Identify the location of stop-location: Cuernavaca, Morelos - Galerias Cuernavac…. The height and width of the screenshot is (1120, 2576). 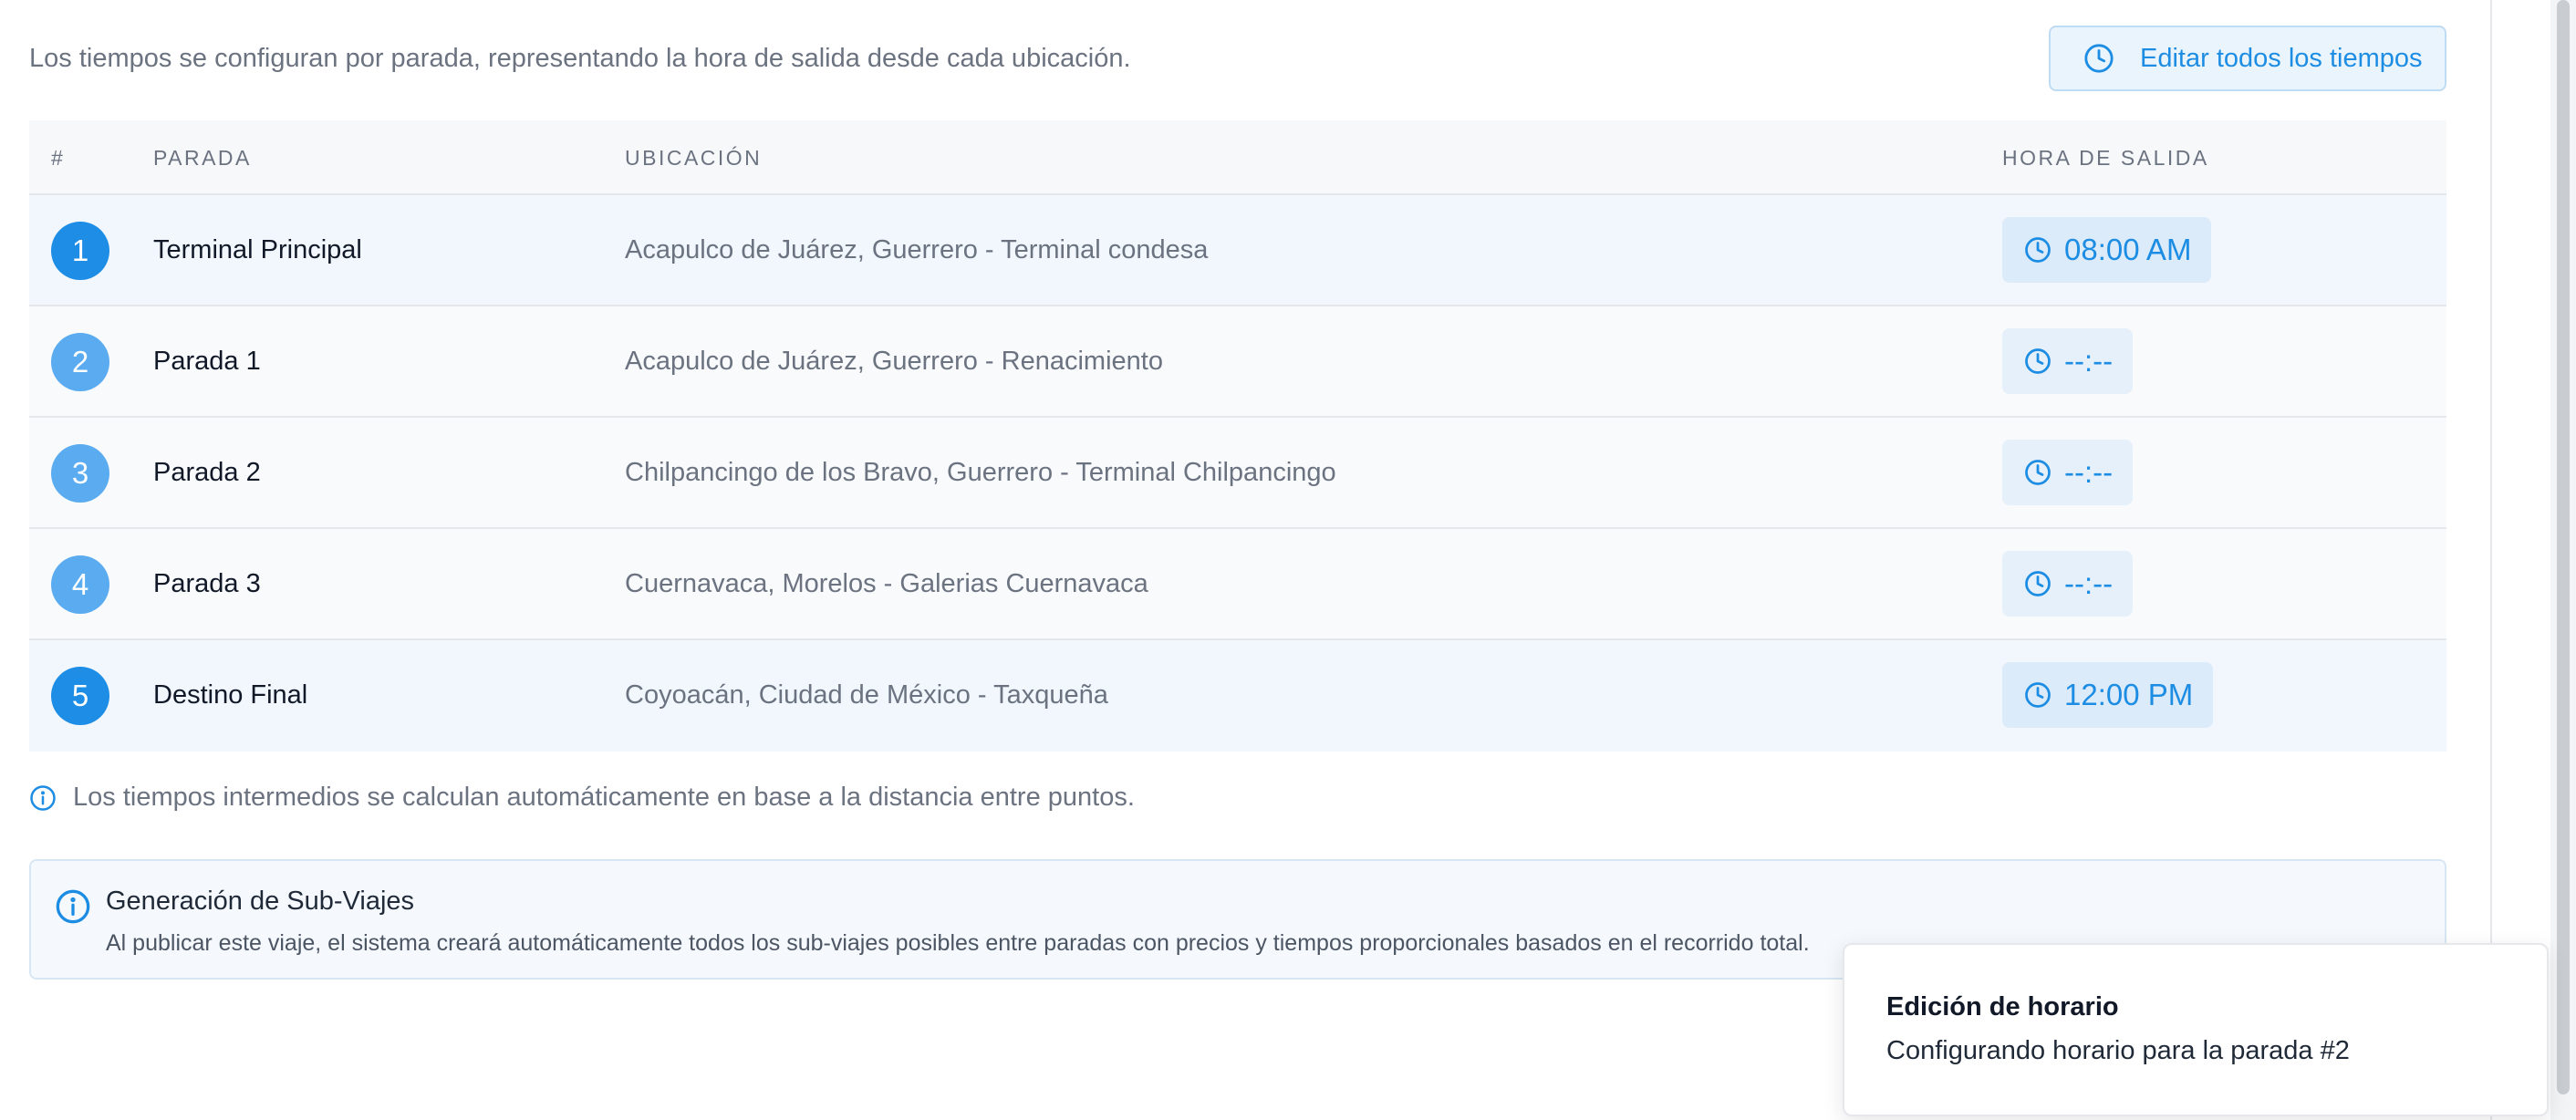
(886, 584).